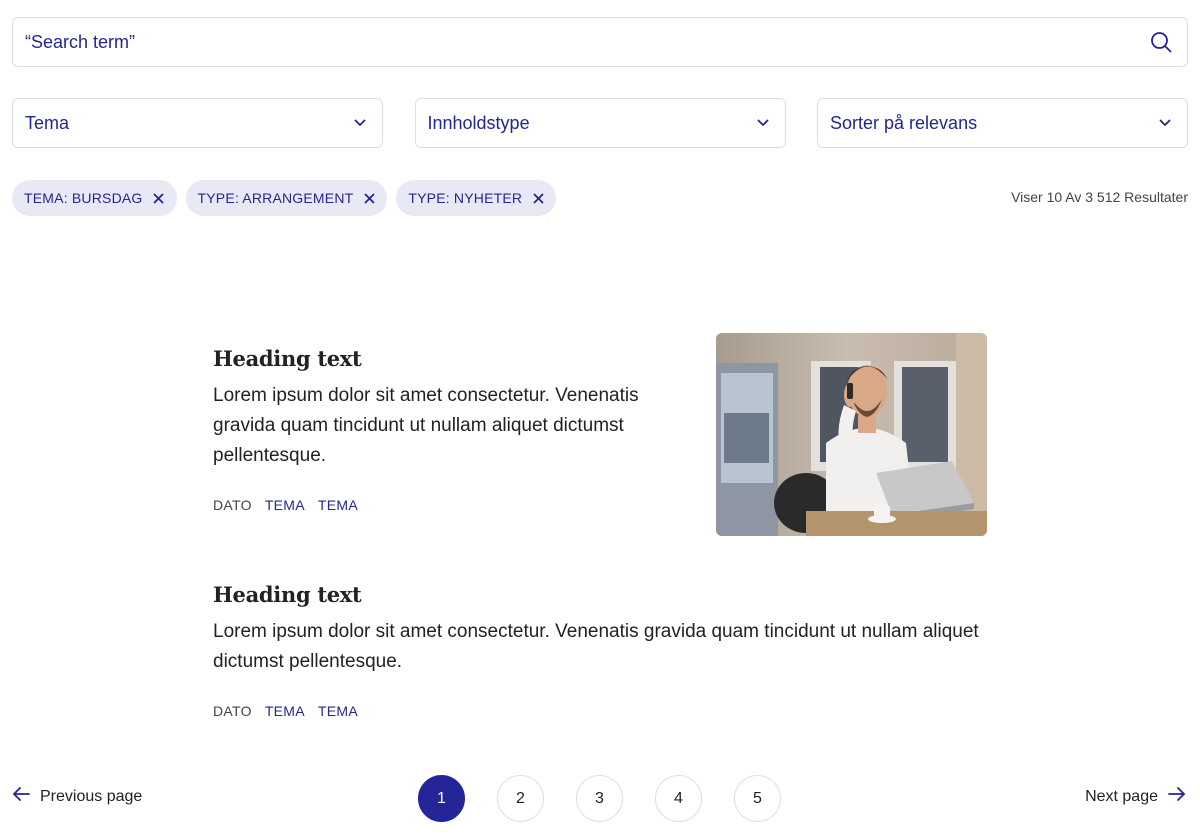  I want to click on content-type-select: Innholdstype, so click(600, 123).